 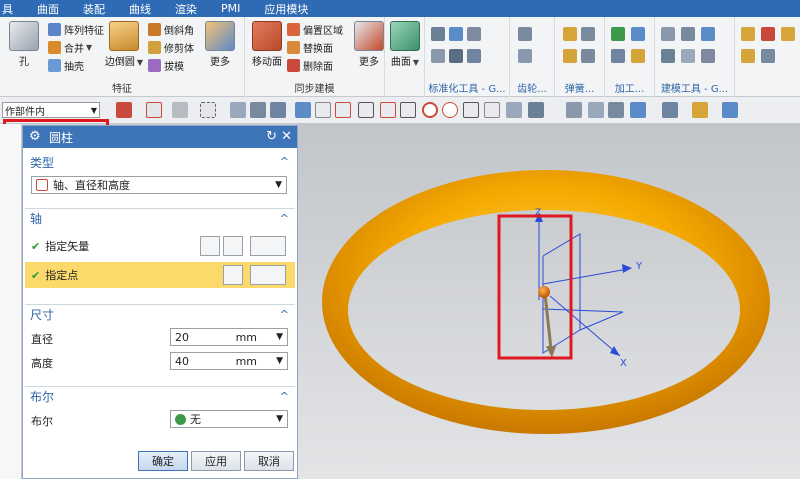 I want to click on dimensions-section-header: 尺寸 ^, so click(x=160, y=314).